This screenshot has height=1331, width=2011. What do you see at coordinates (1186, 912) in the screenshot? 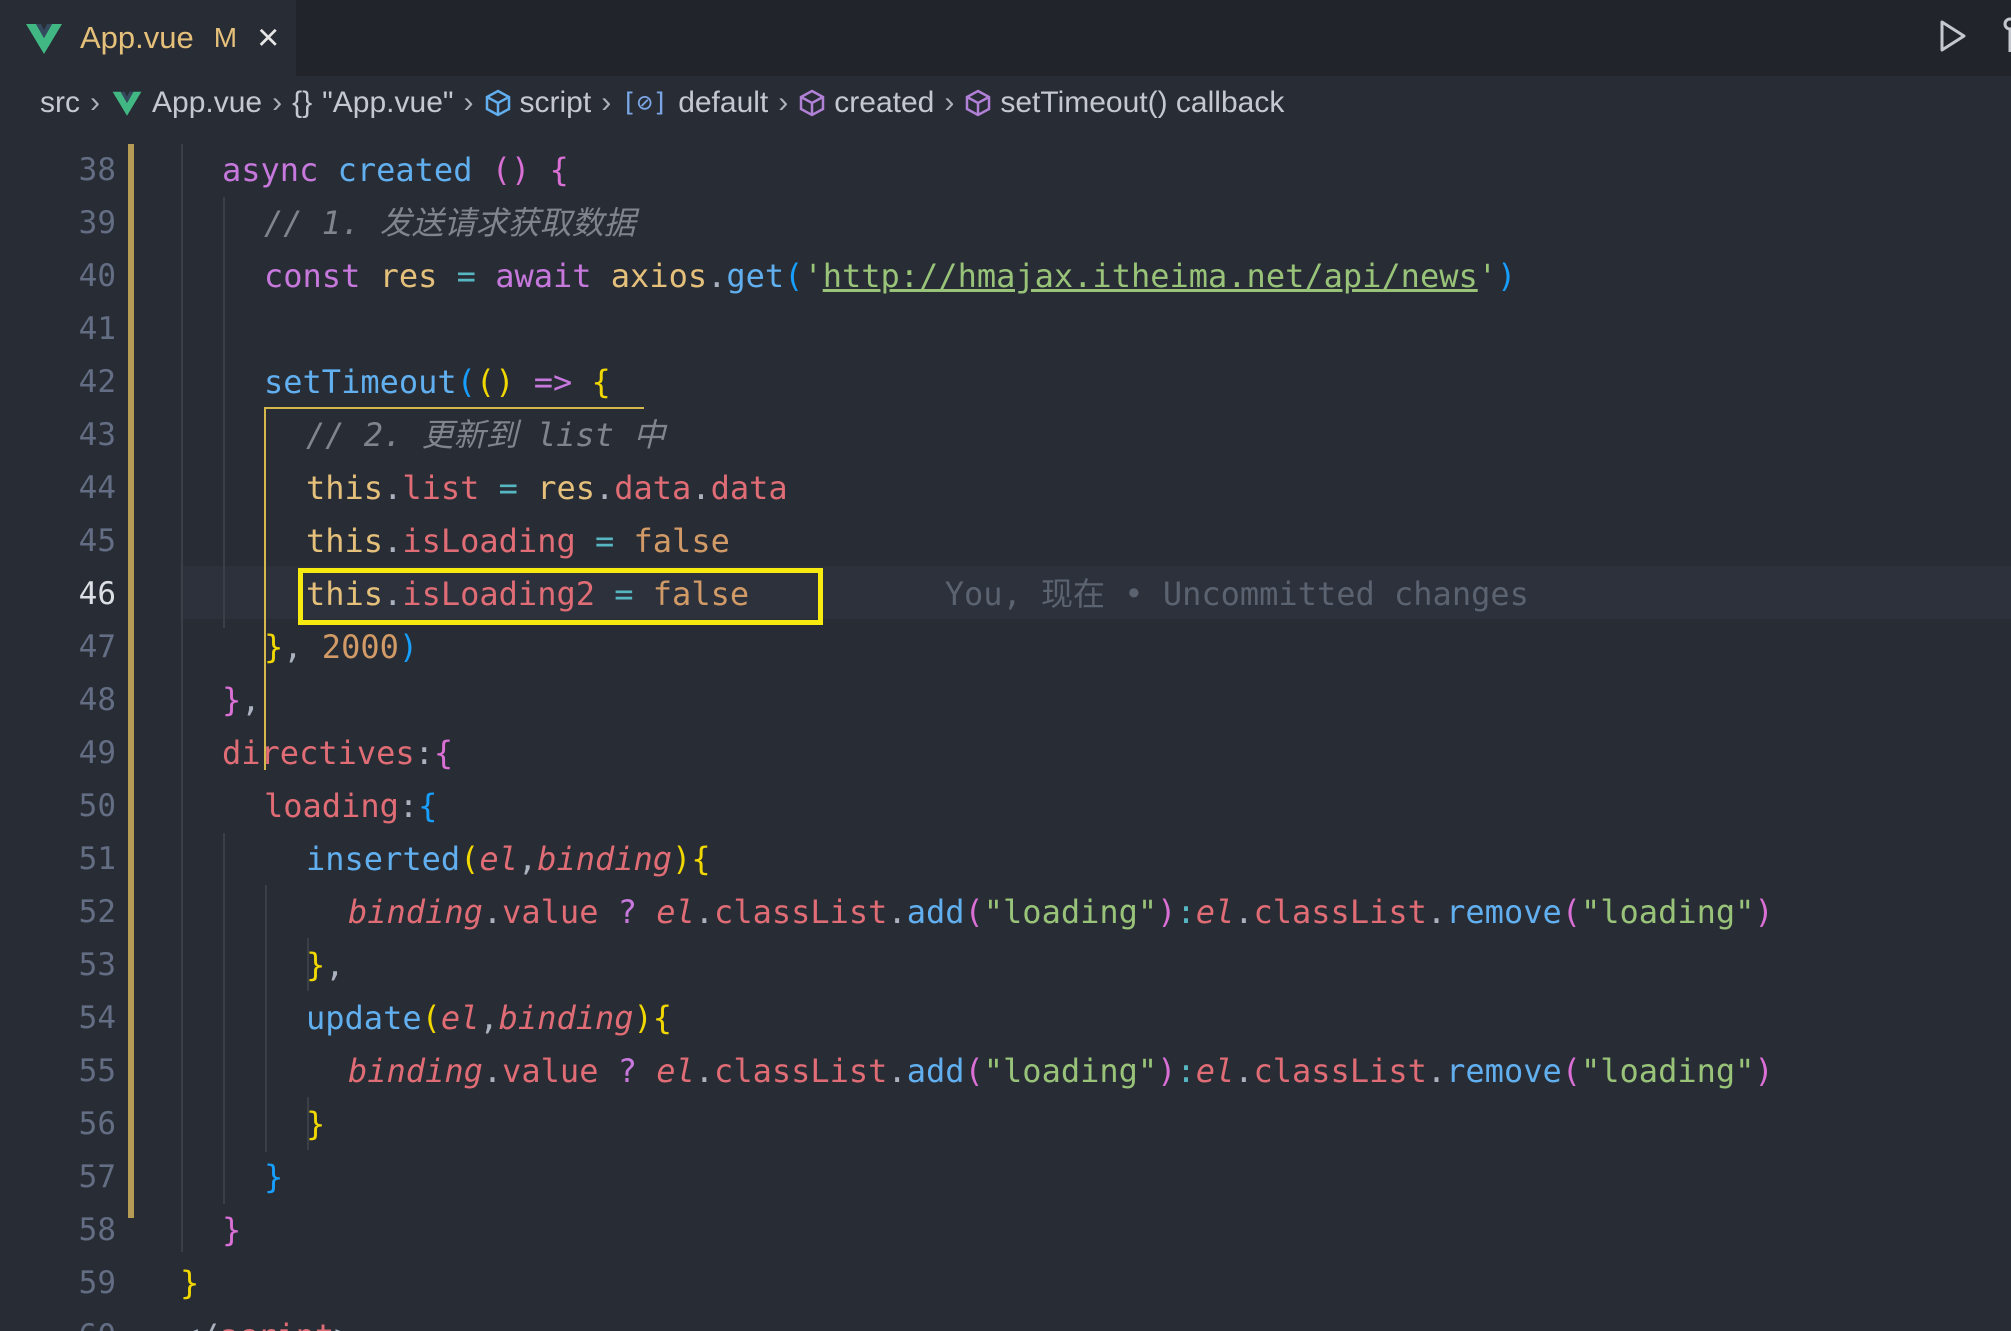
I see `code-token: :` at bounding box center [1186, 912].